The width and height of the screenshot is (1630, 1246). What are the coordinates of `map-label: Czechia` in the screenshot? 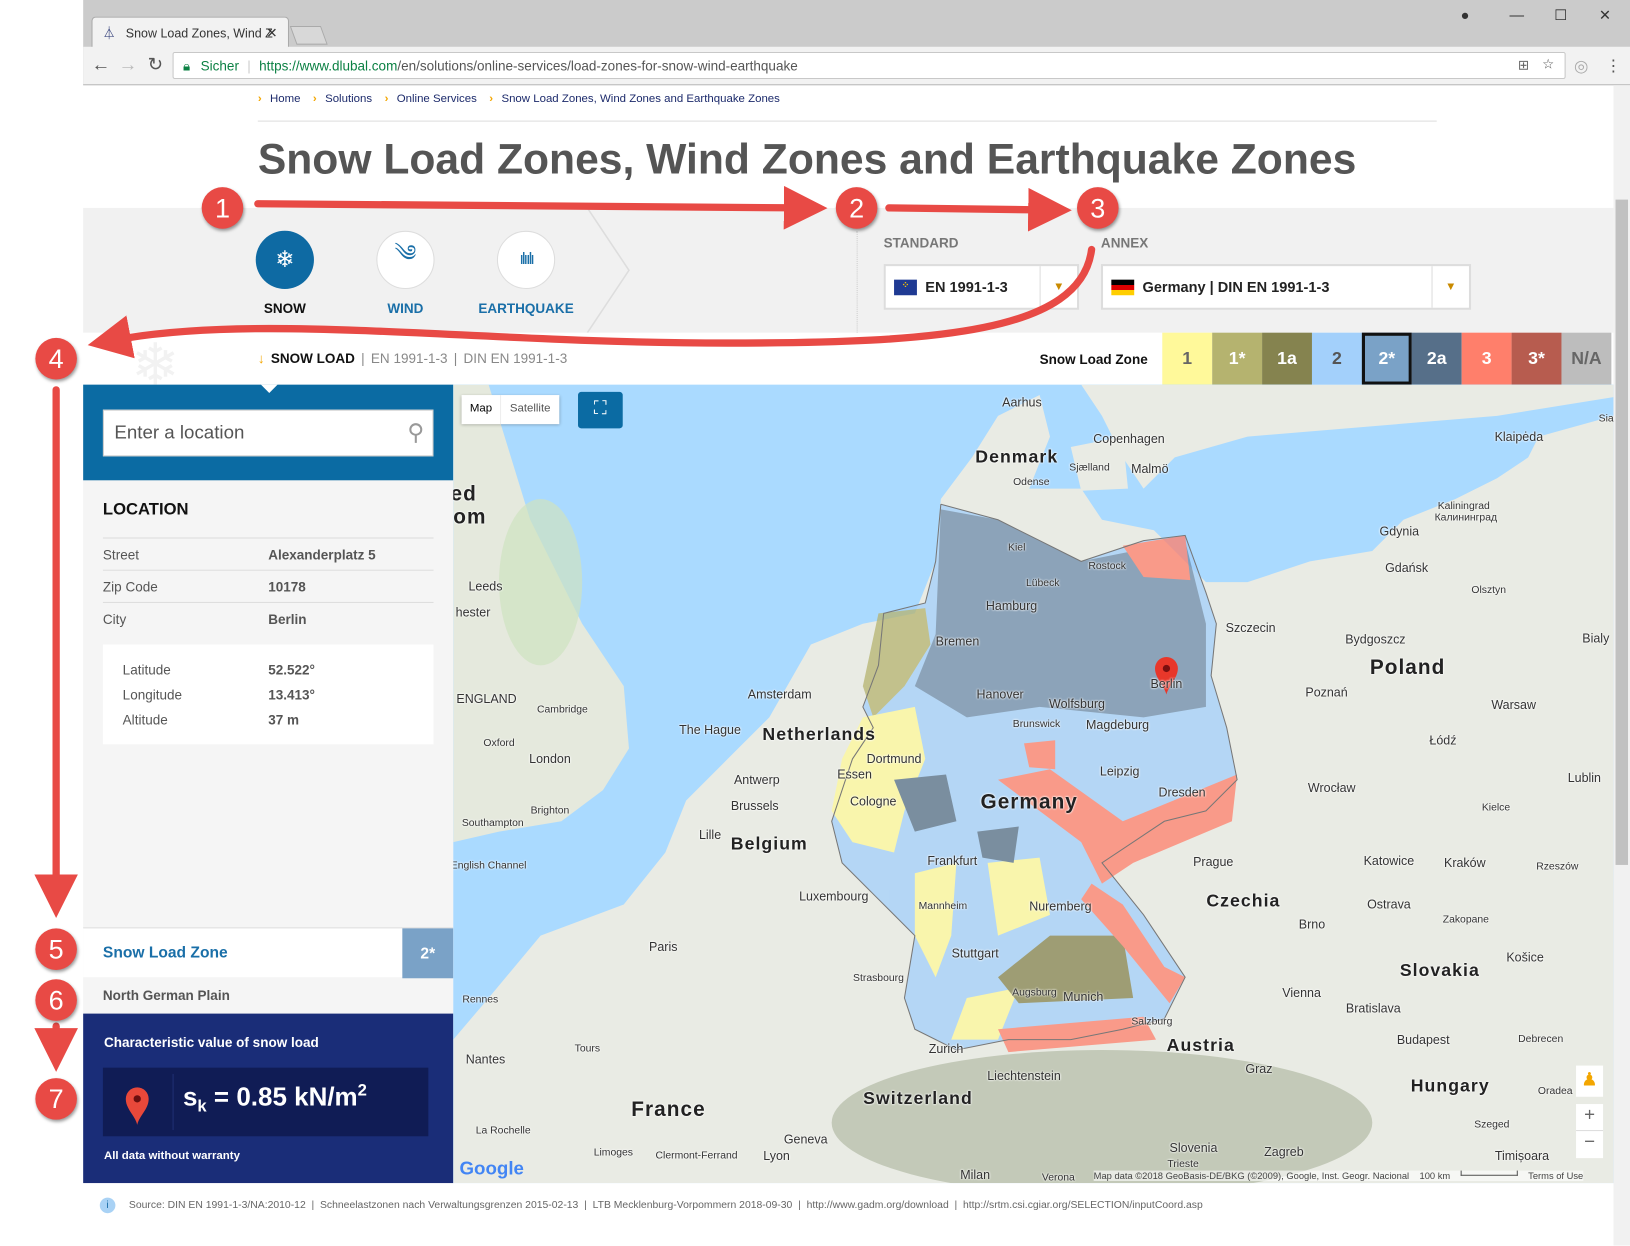 It's located at (1243, 900).